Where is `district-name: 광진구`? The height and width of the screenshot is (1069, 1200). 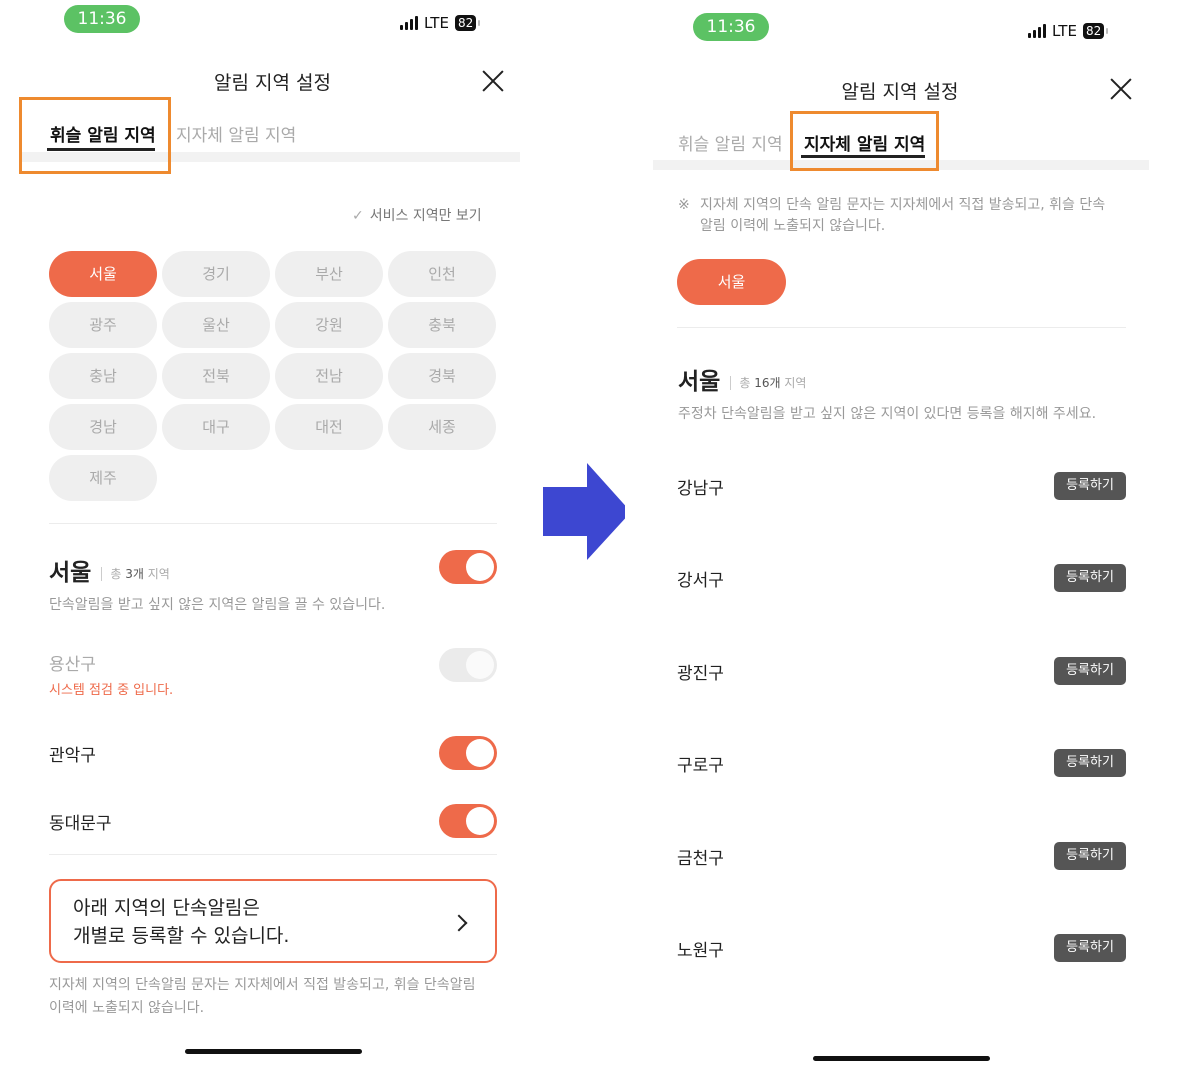 district-name: 광진구 is located at coordinates (700, 673).